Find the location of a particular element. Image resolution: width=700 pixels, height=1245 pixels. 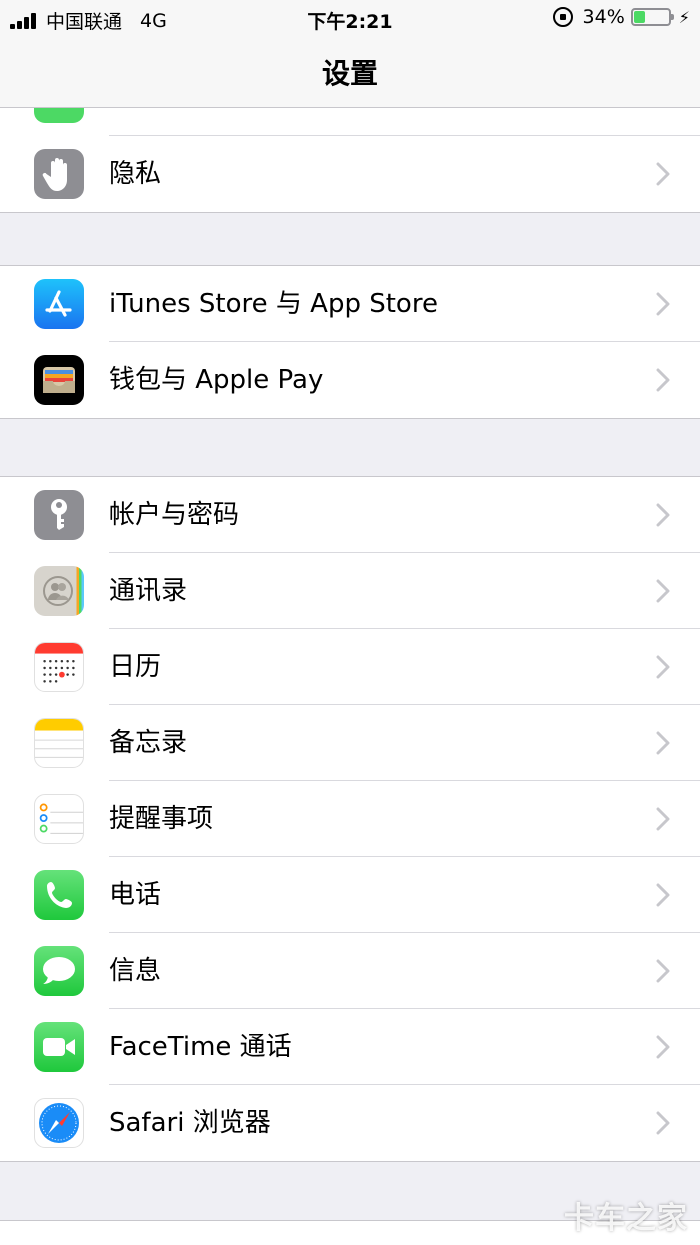

app-store-icon is located at coordinates (59, 304).